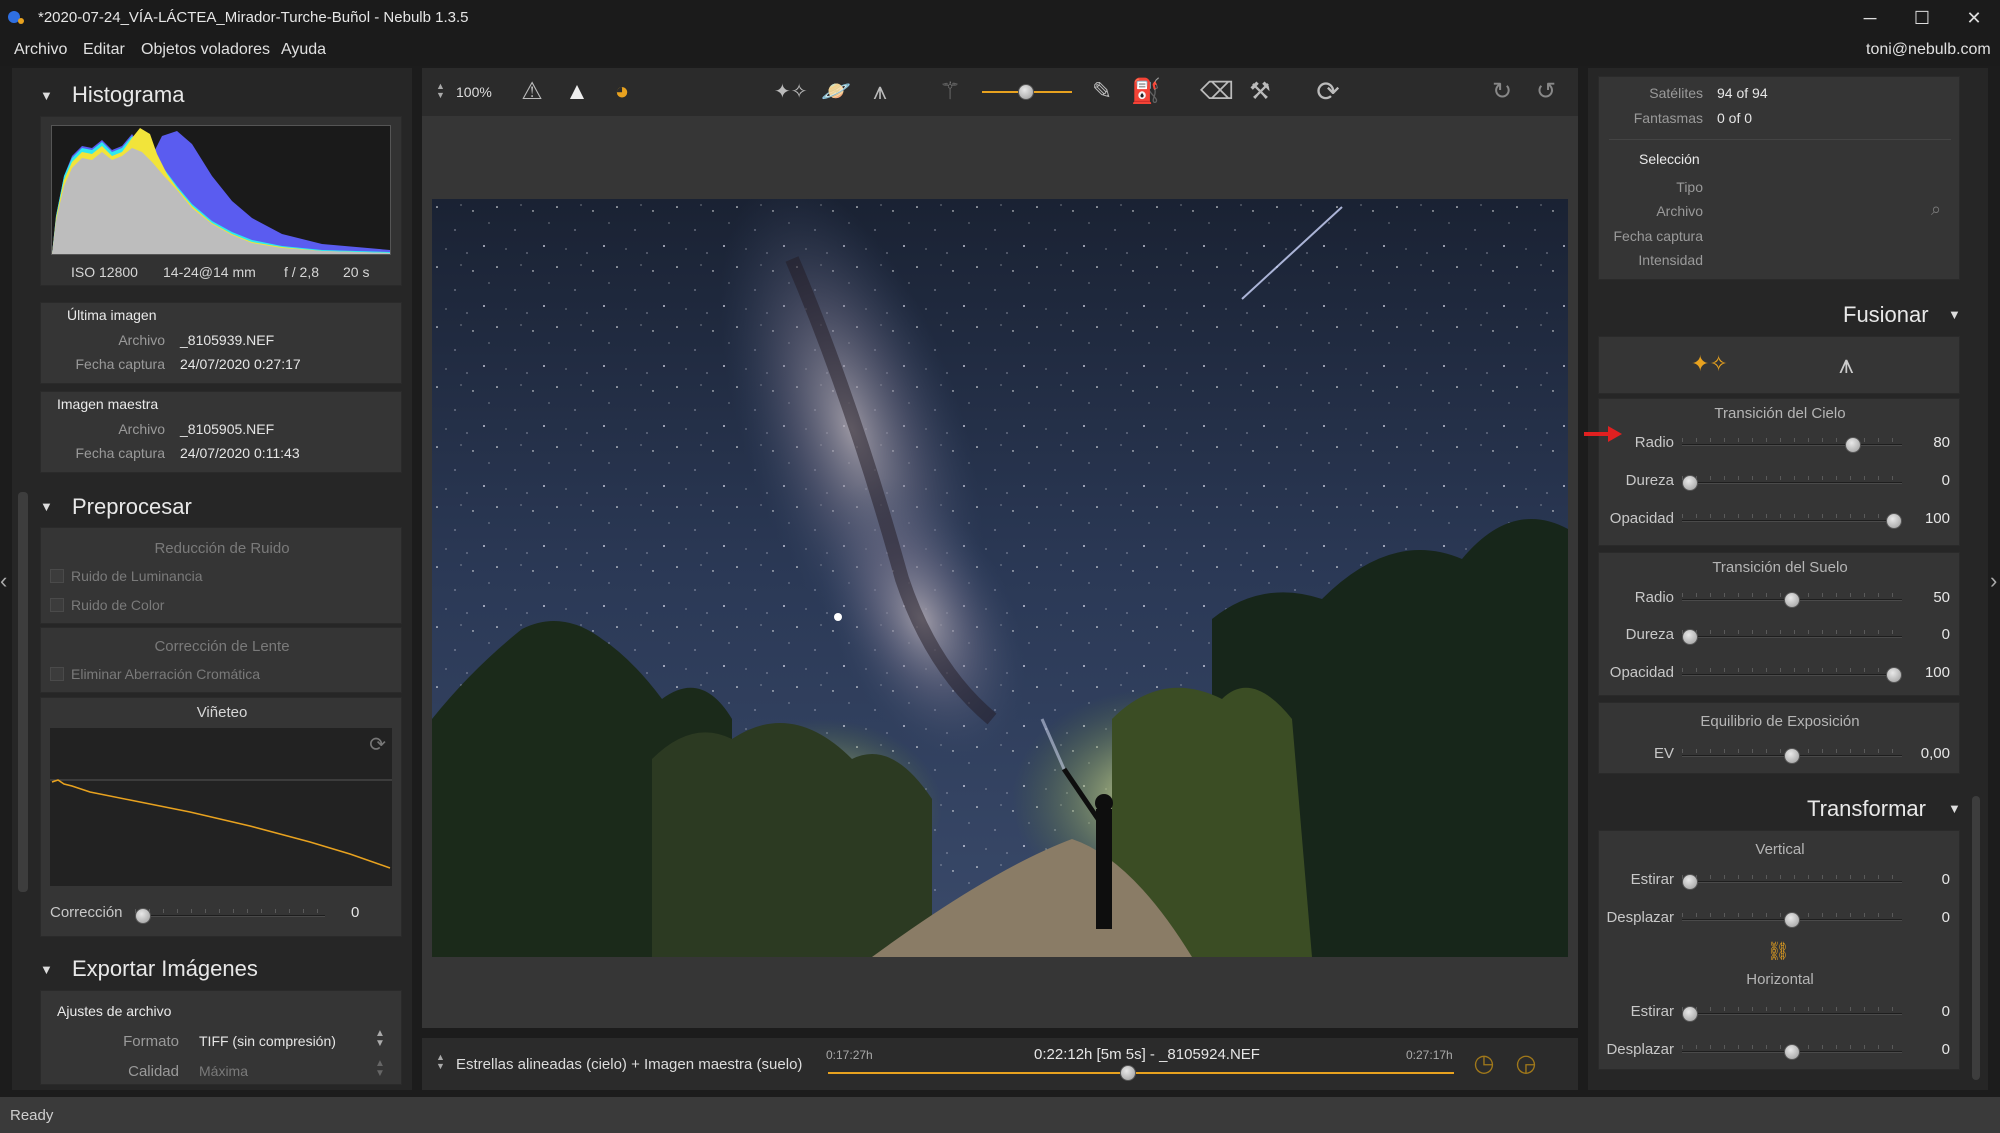  Describe the element at coordinates (1792, 478) in the screenshot. I see `sky-hardness-ticks` at that location.